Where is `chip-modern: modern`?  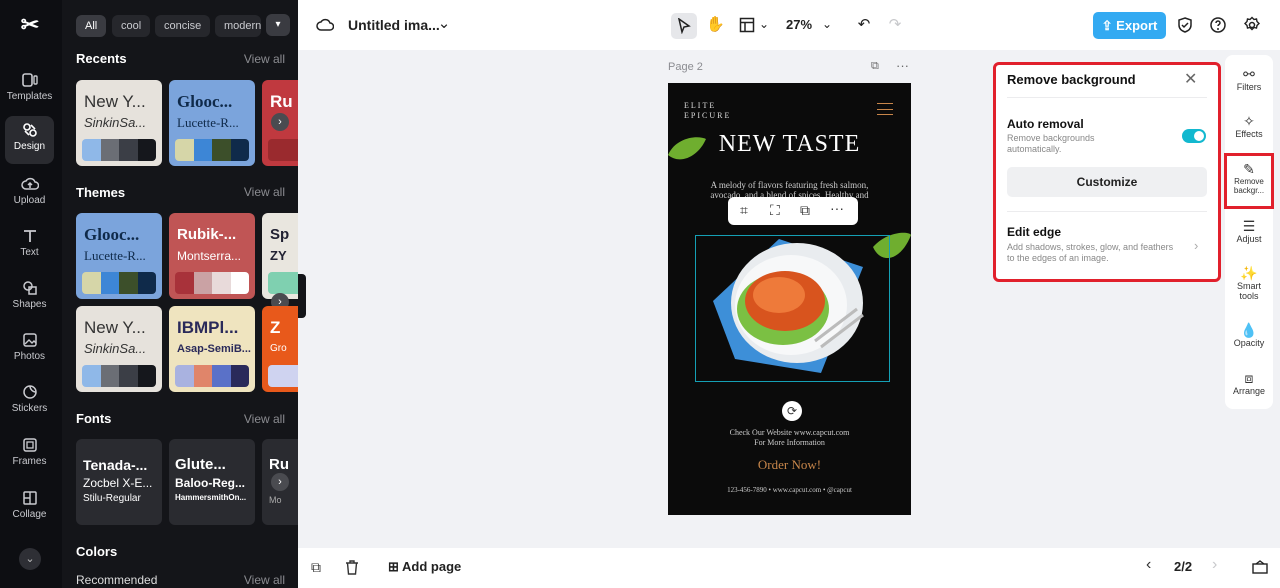
chip-modern: modern is located at coordinates (238, 26).